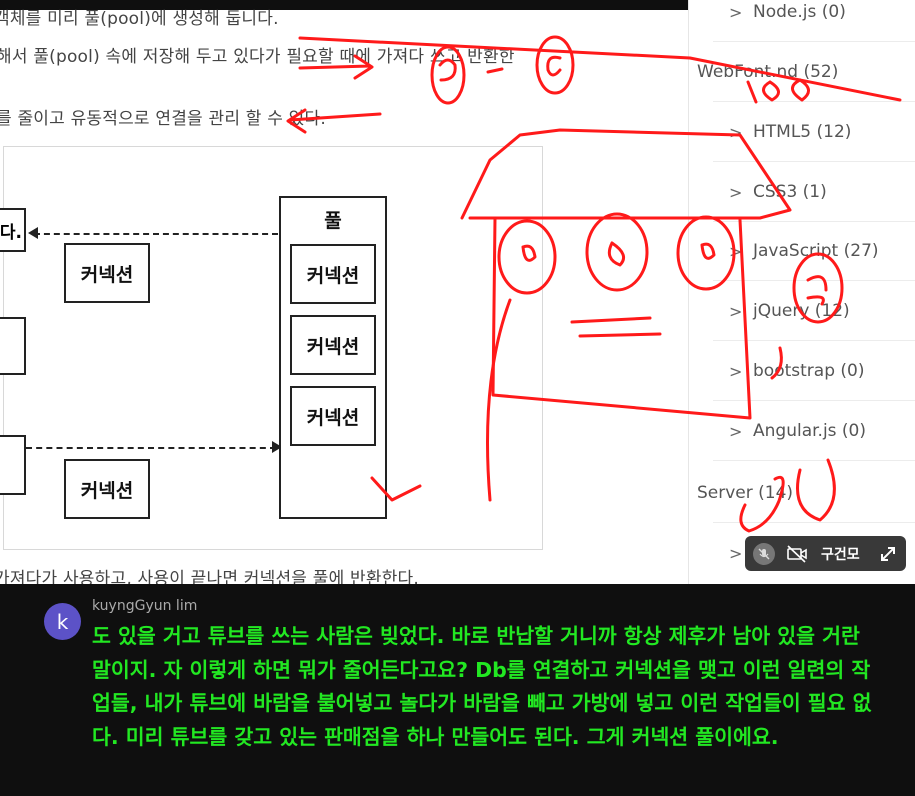  What do you see at coordinates (441, 400) in the screenshot?
I see `annotation-arrow-down` at bounding box center [441, 400].